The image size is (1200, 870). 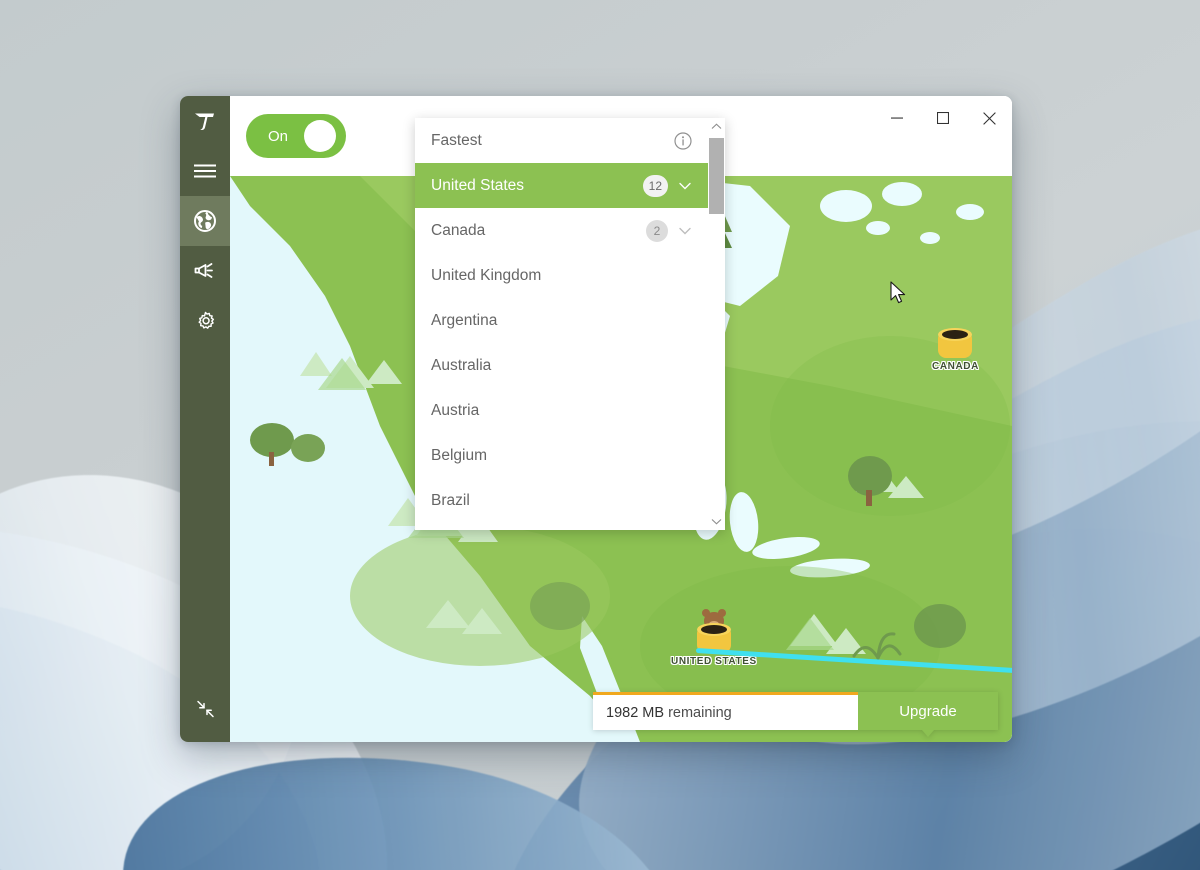 I want to click on window-controls, so click(x=943, y=118).